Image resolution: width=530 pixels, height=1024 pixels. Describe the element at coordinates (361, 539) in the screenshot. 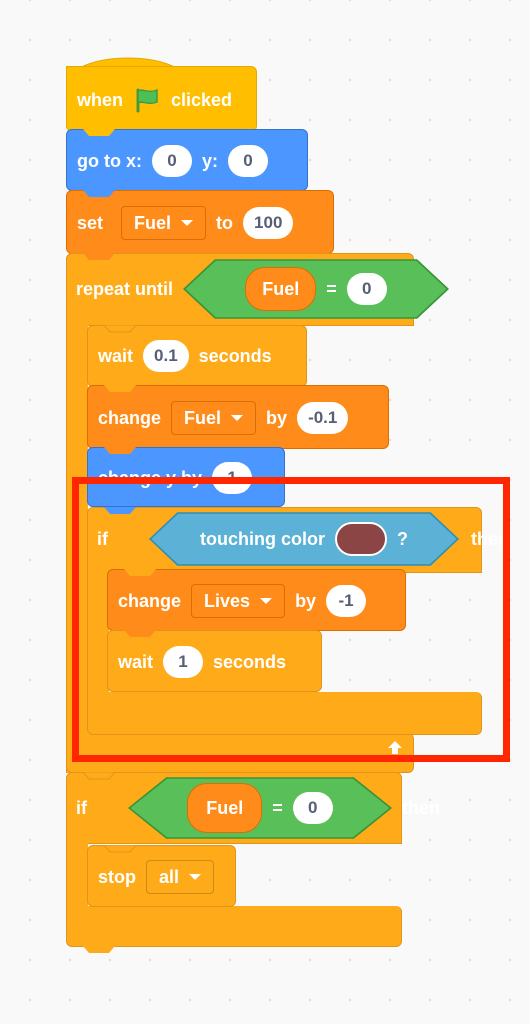

I see `color-swatch` at that location.